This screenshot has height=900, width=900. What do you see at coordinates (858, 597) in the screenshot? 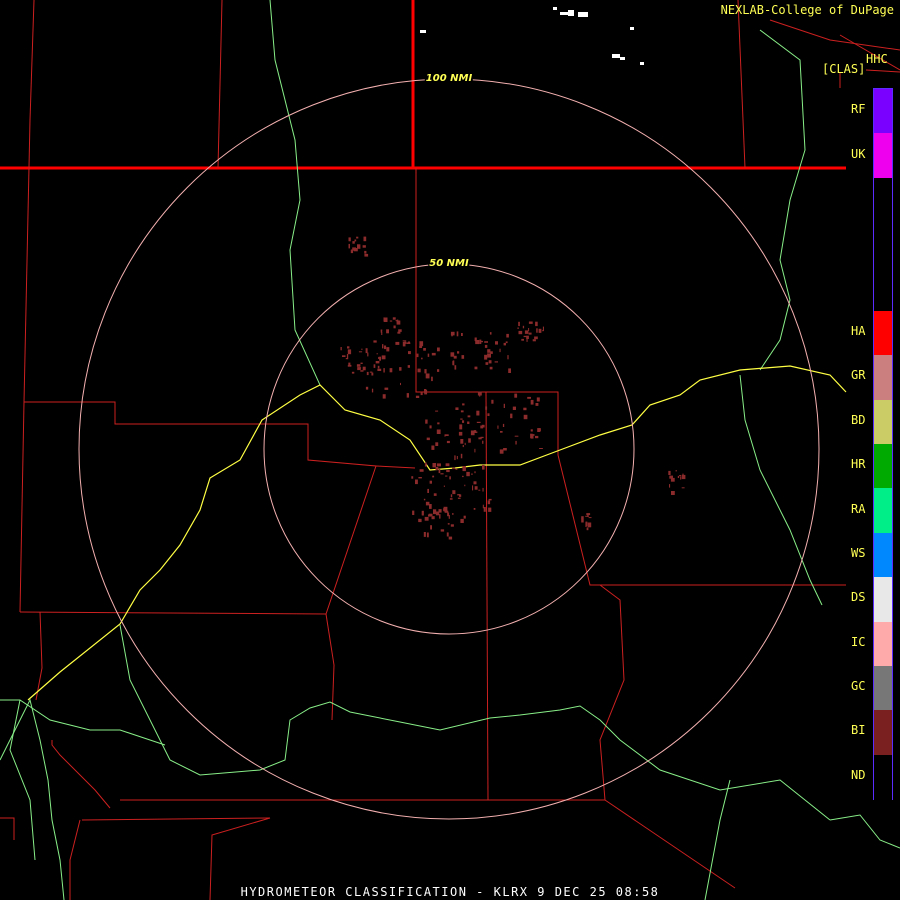
I see `legend-code-ds: DS` at bounding box center [858, 597].